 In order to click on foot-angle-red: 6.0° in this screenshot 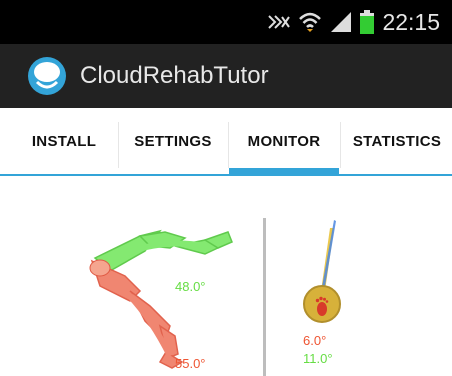, I will do `click(315, 340)`.